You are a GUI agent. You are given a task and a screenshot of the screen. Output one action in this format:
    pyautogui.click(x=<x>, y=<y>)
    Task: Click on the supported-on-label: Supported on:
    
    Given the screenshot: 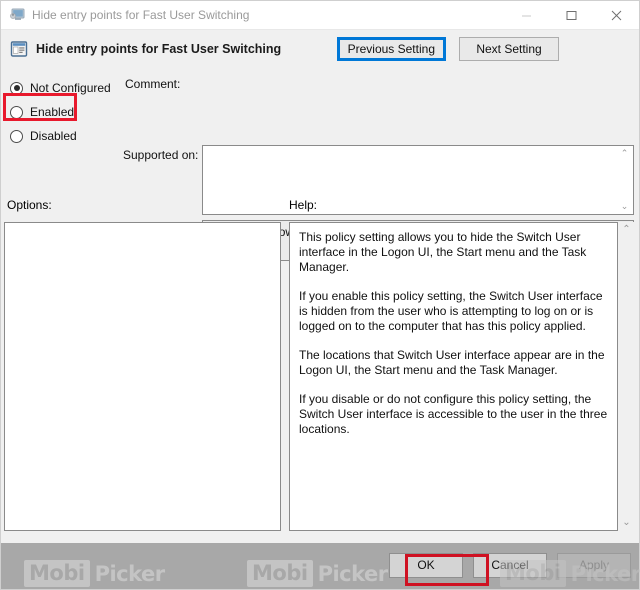 What is the action you would take?
    pyautogui.click(x=161, y=155)
    